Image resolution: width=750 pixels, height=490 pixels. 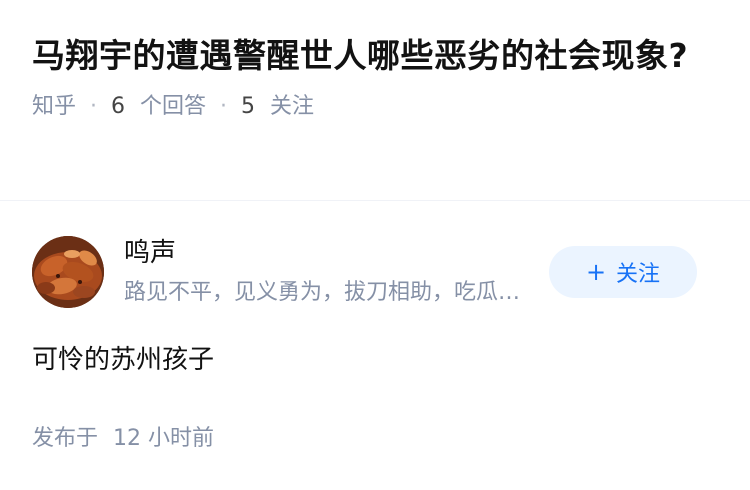 I want to click on answer-count-link: 6 个回答, so click(x=158, y=107).